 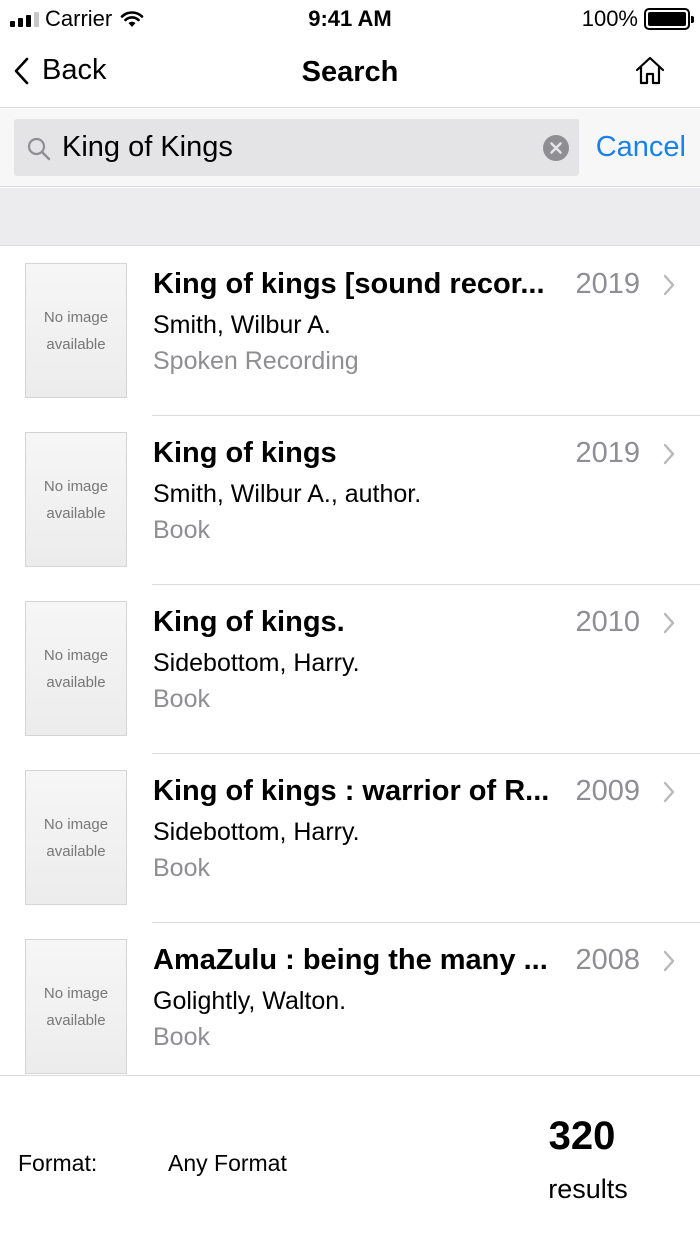 I want to click on result-author: Smith, Wilbur A., so click(x=242, y=325).